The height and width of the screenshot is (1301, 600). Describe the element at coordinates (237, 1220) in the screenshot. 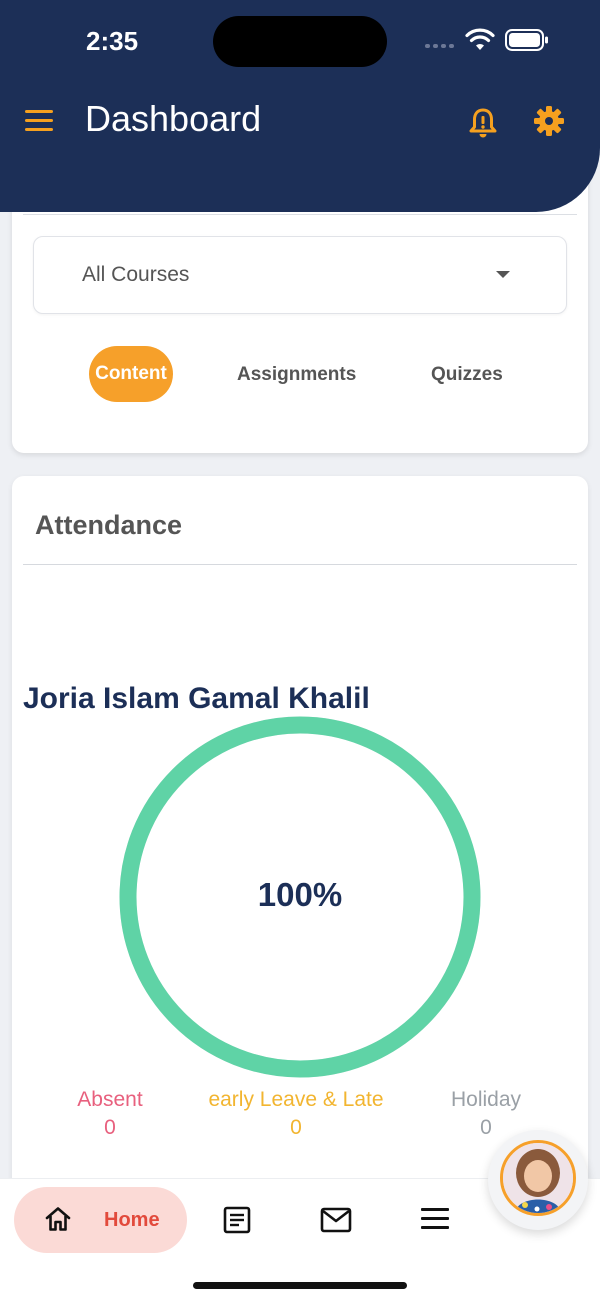

I see `document-icon` at that location.